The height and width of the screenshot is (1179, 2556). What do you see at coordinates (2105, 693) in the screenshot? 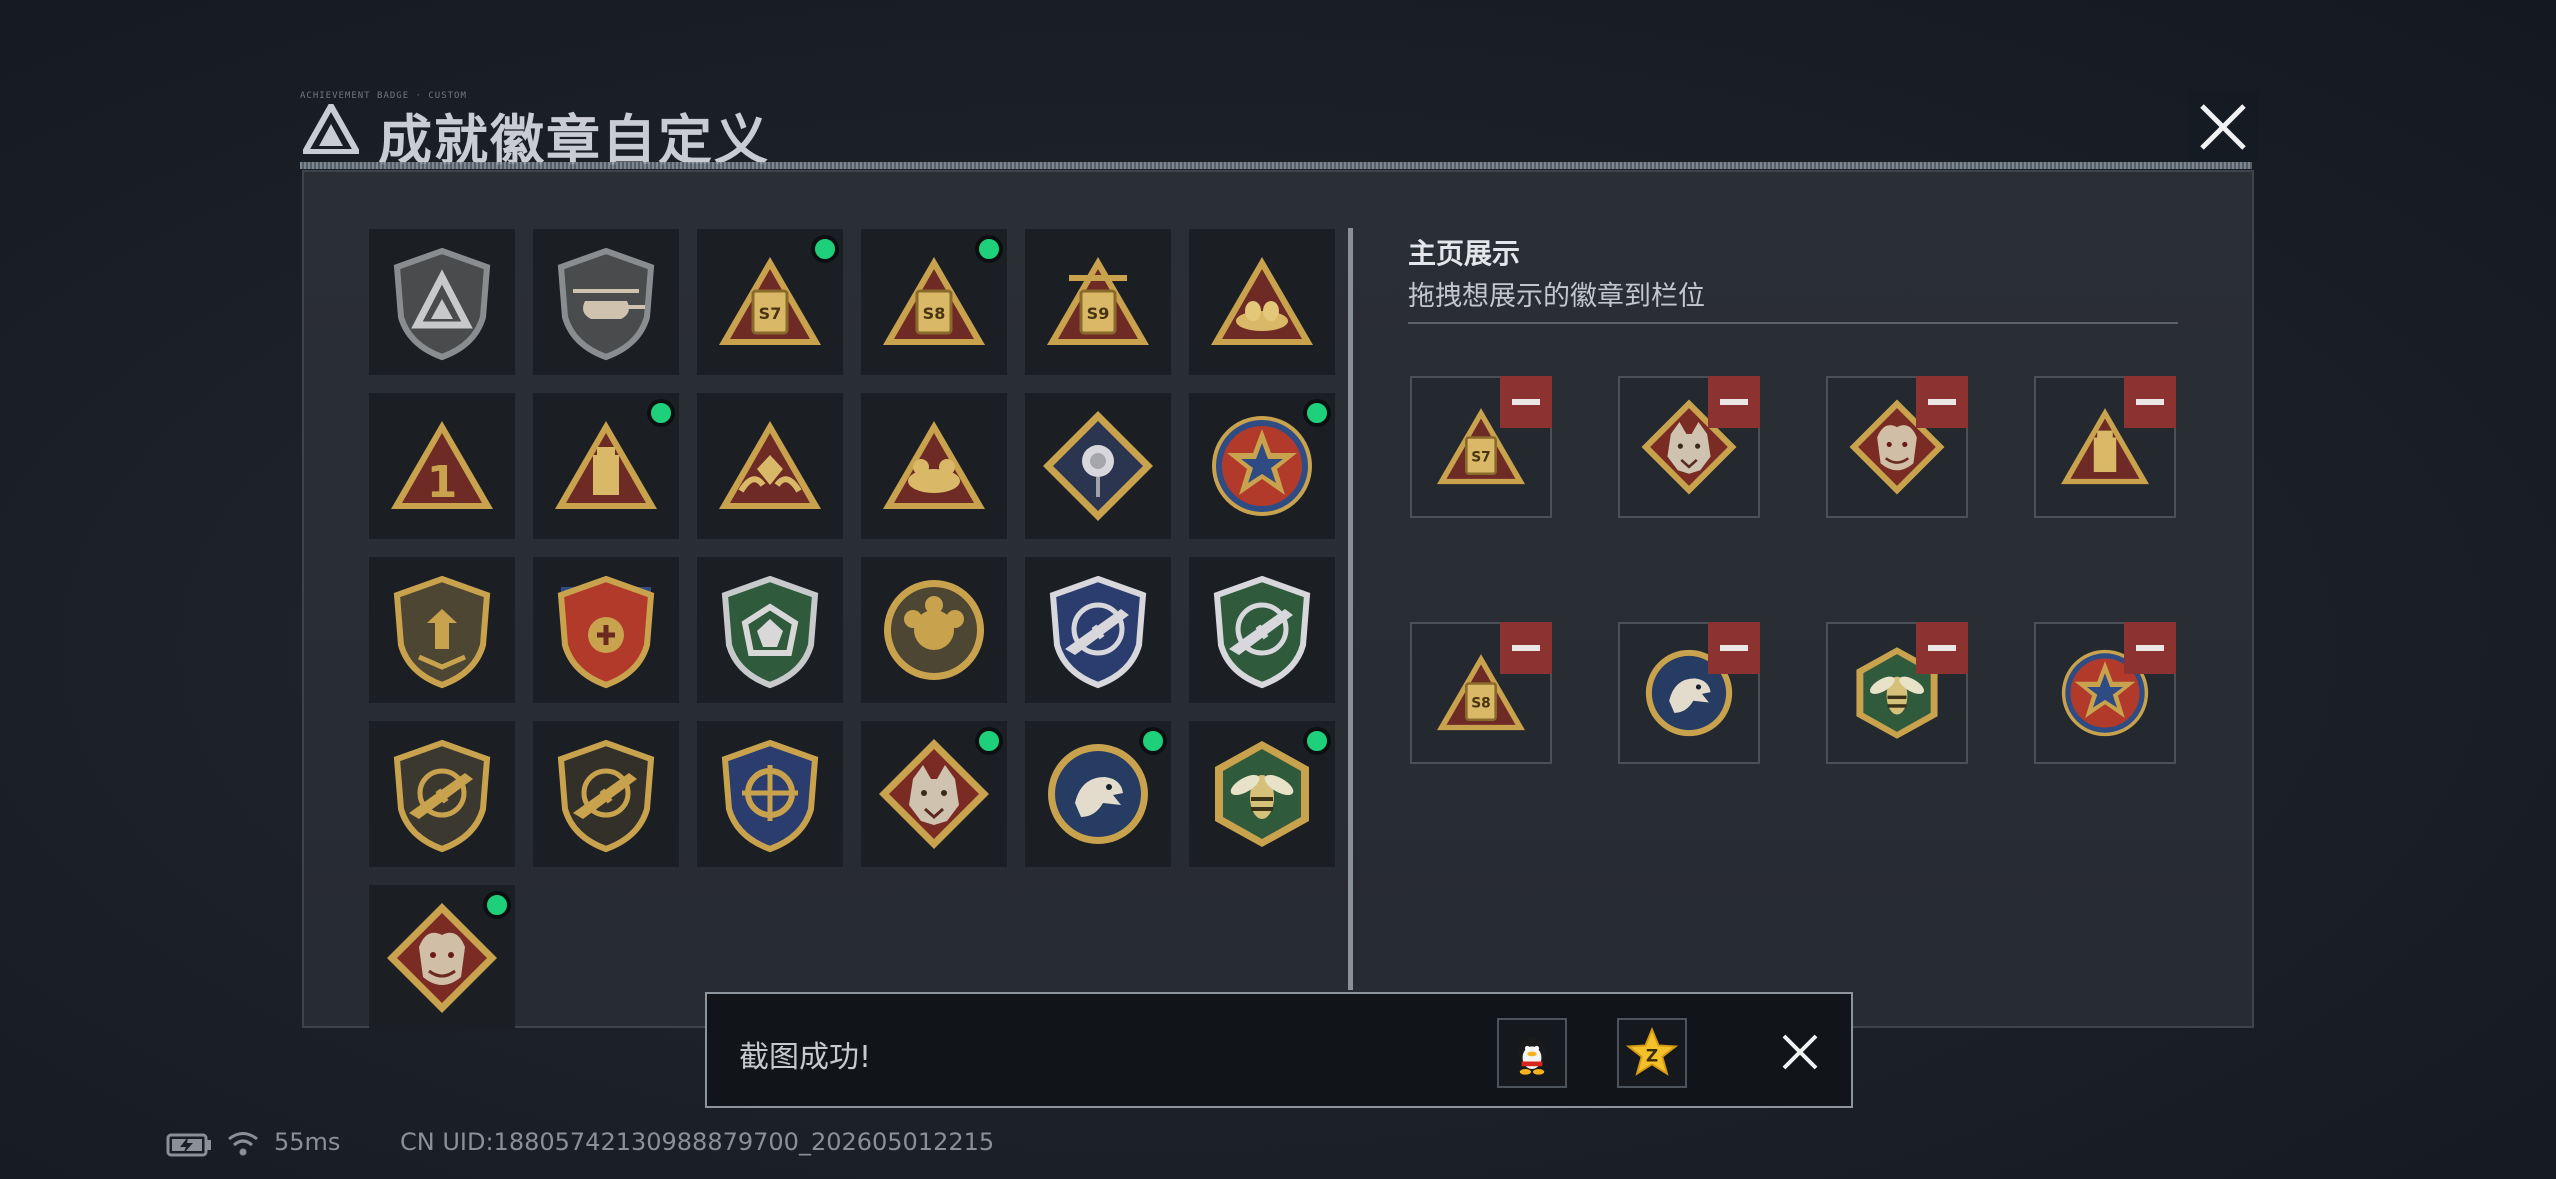
I see `slot-star-crest` at bounding box center [2105, 693].